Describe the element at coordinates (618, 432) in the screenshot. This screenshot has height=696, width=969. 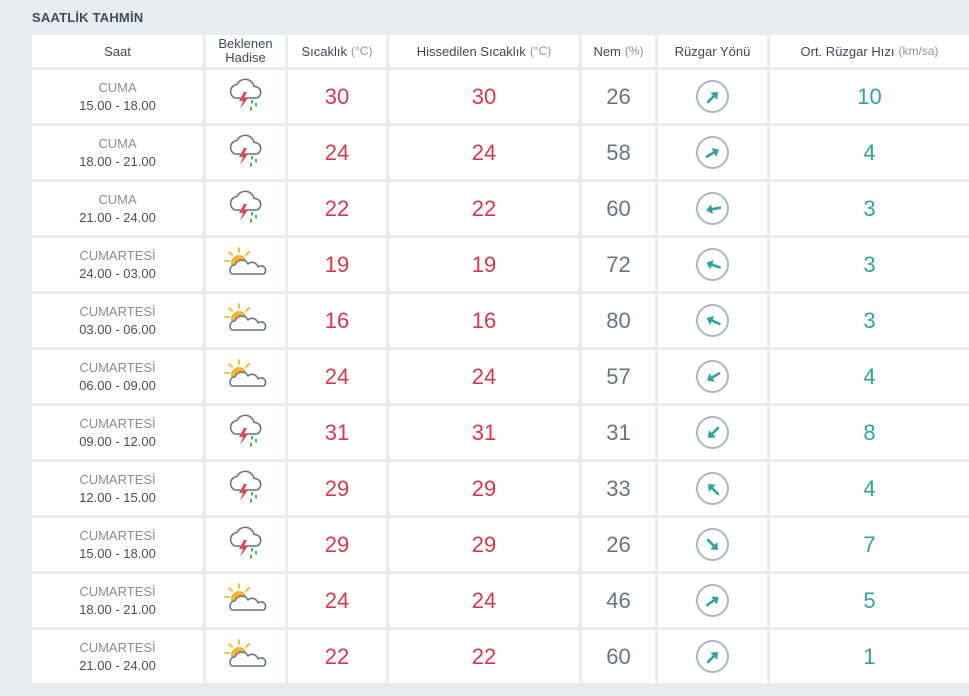
I see `humidity-value: 31` at that location.